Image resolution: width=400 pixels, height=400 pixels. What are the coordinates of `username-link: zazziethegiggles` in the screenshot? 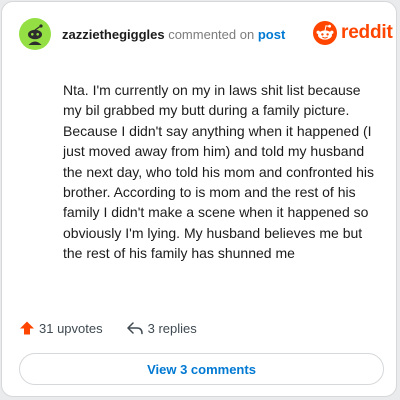 It's located at (113, 34).